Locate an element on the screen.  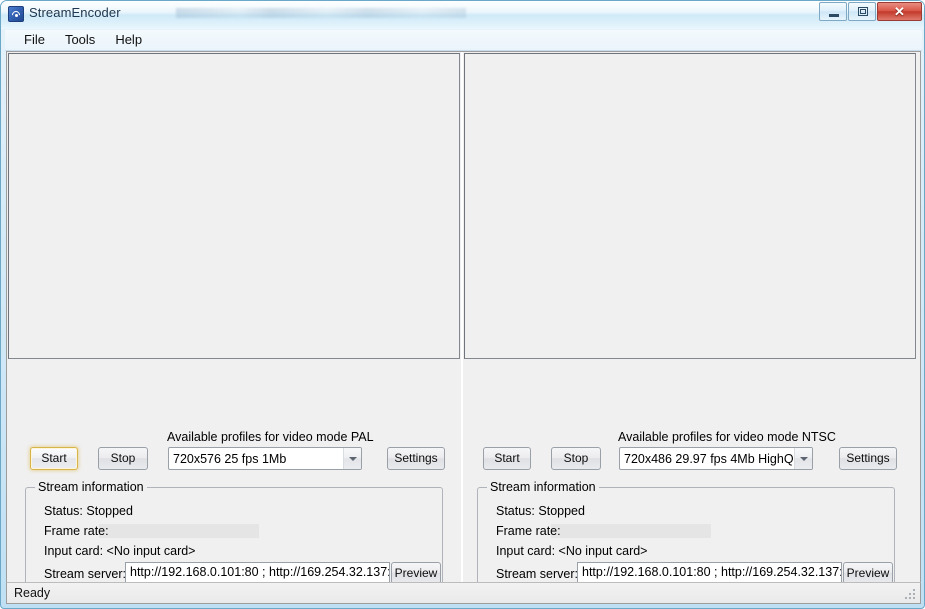
ntsc-profile-combobox: 720x486 29.97 fps 4Mb HighQuality is located at coordinates (716, 458).